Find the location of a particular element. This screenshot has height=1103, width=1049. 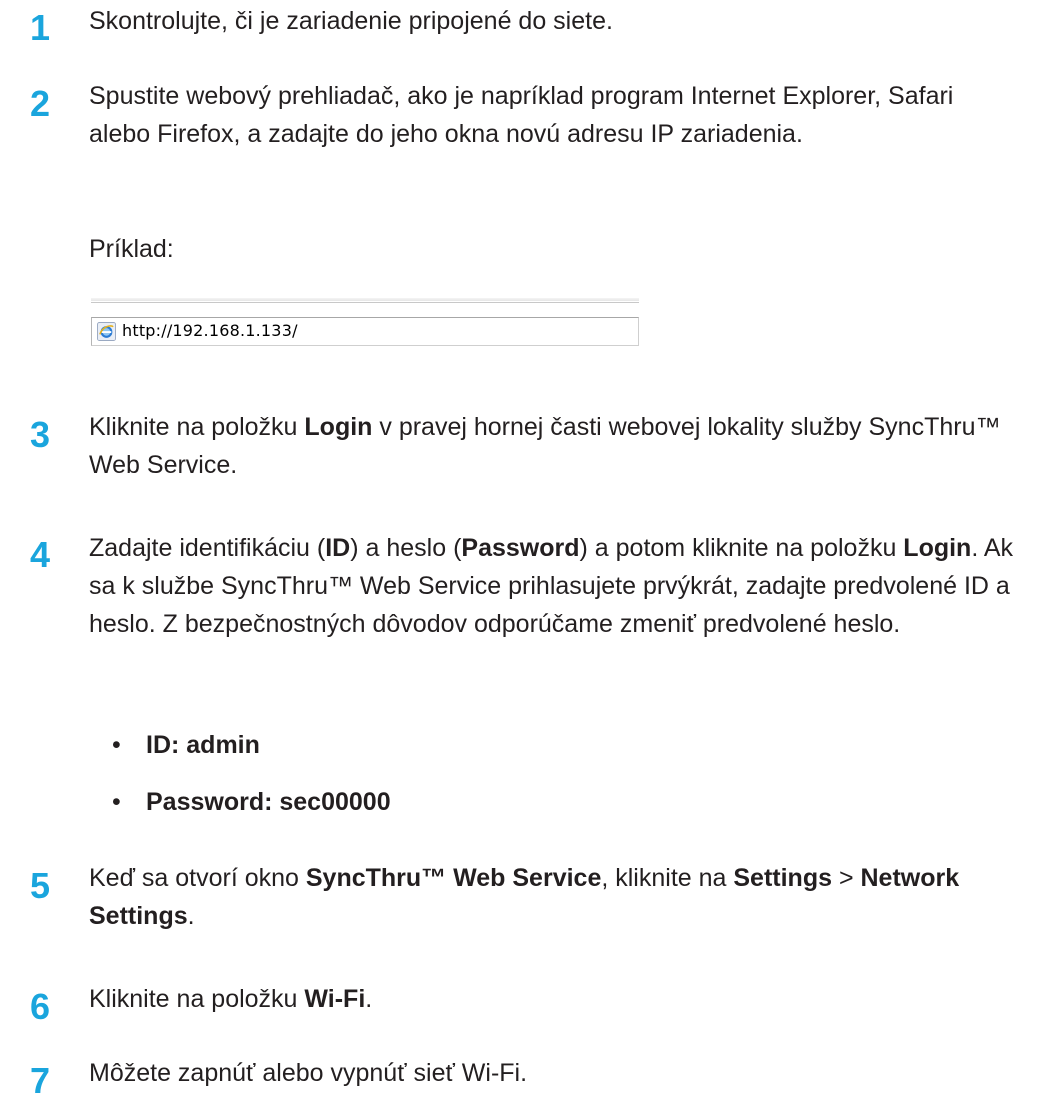

internet-explorer-icon is located at coordinates (106, 331).